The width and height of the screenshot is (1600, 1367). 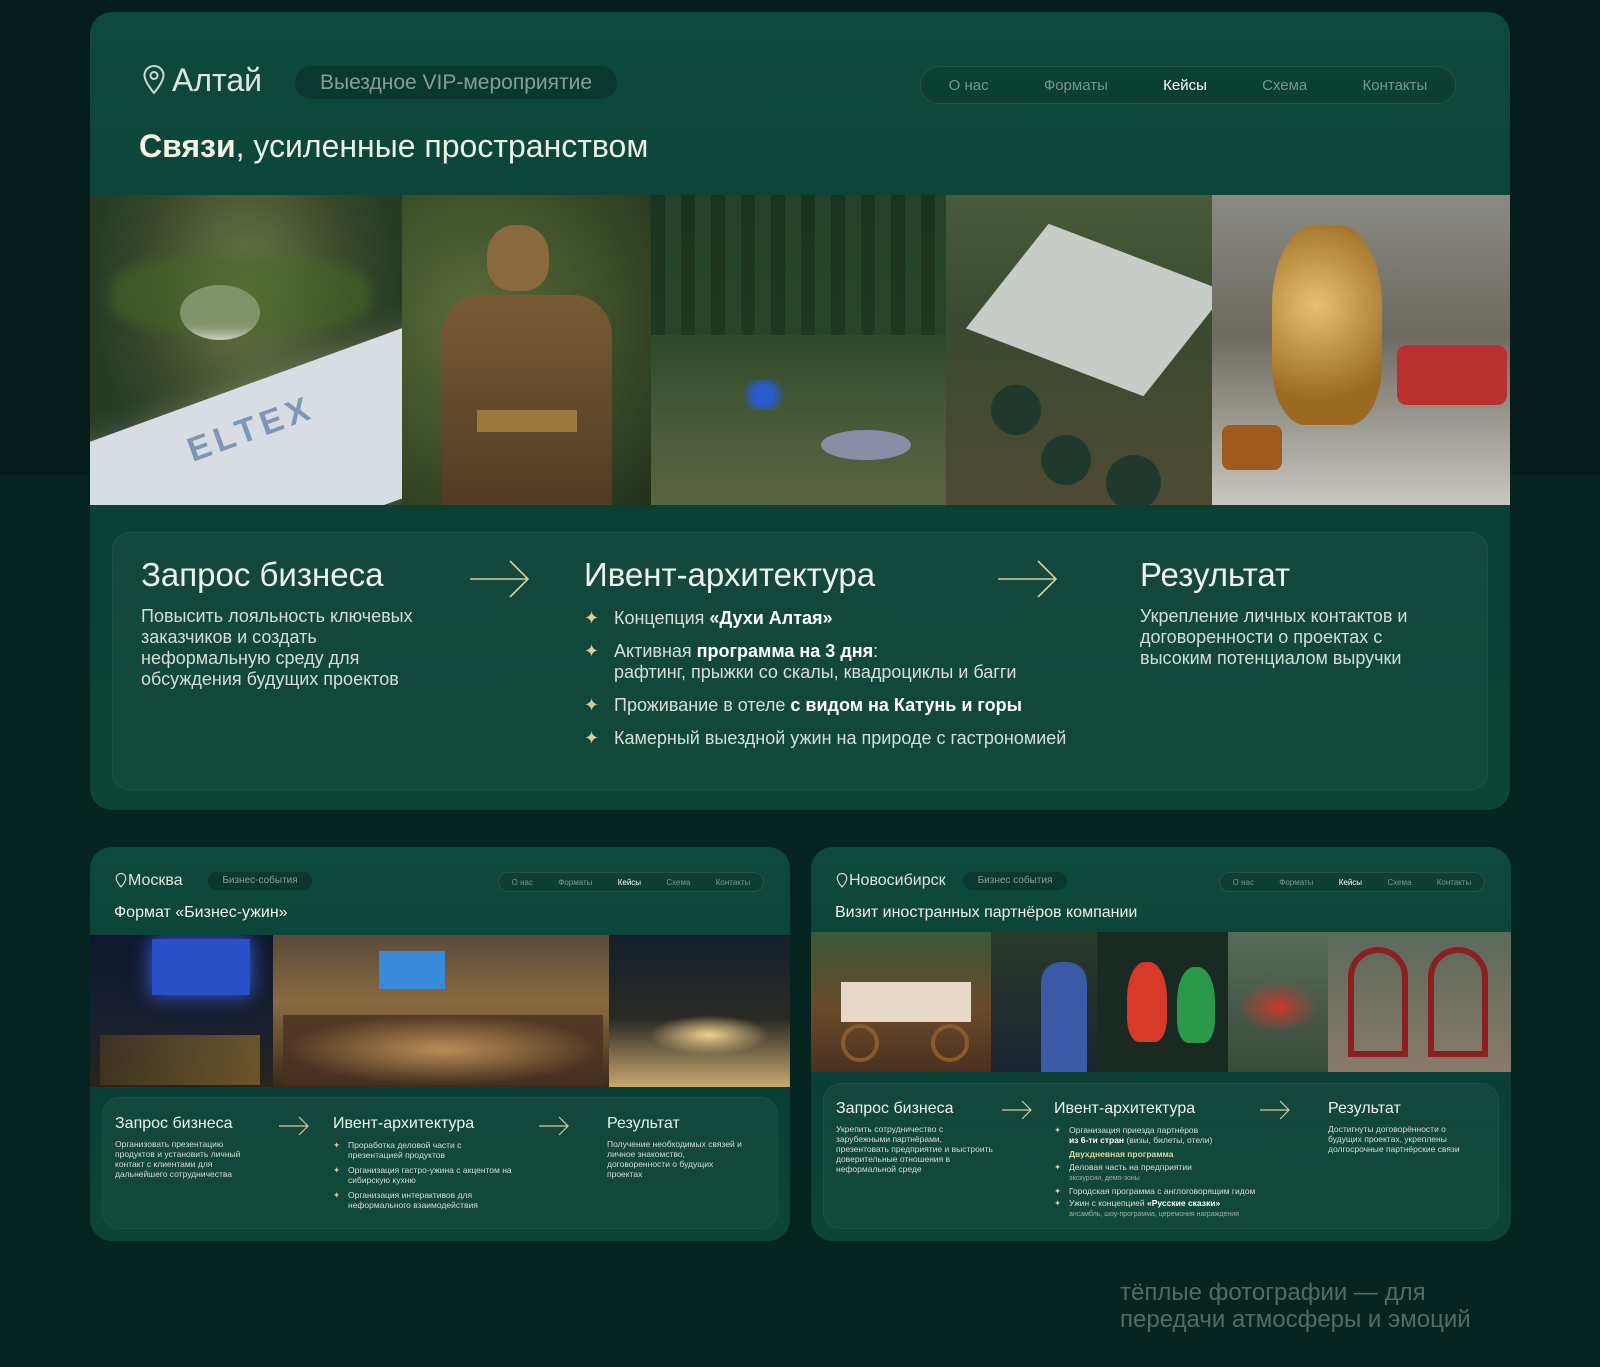 I want to click on event-type-badge: Бизнес события, so click(x=1015, y=881).